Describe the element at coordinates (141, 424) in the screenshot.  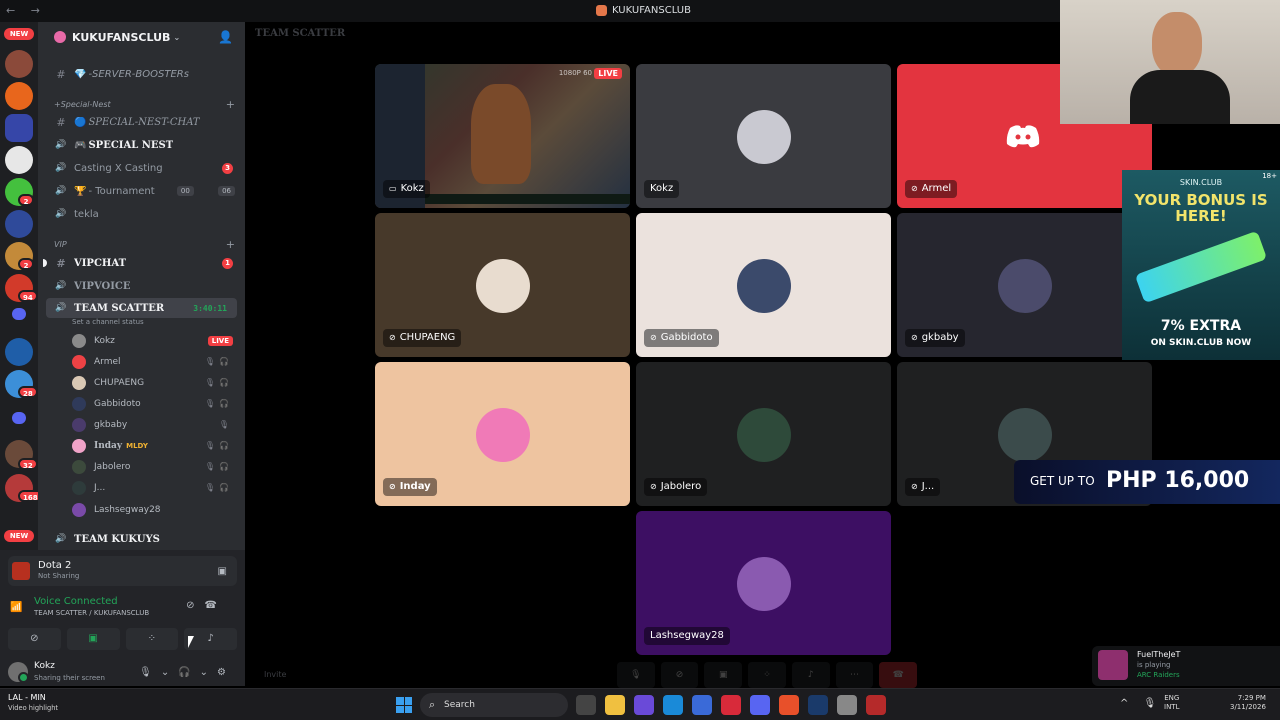
I see `voice-member: gkbaby 🎙` at that location.